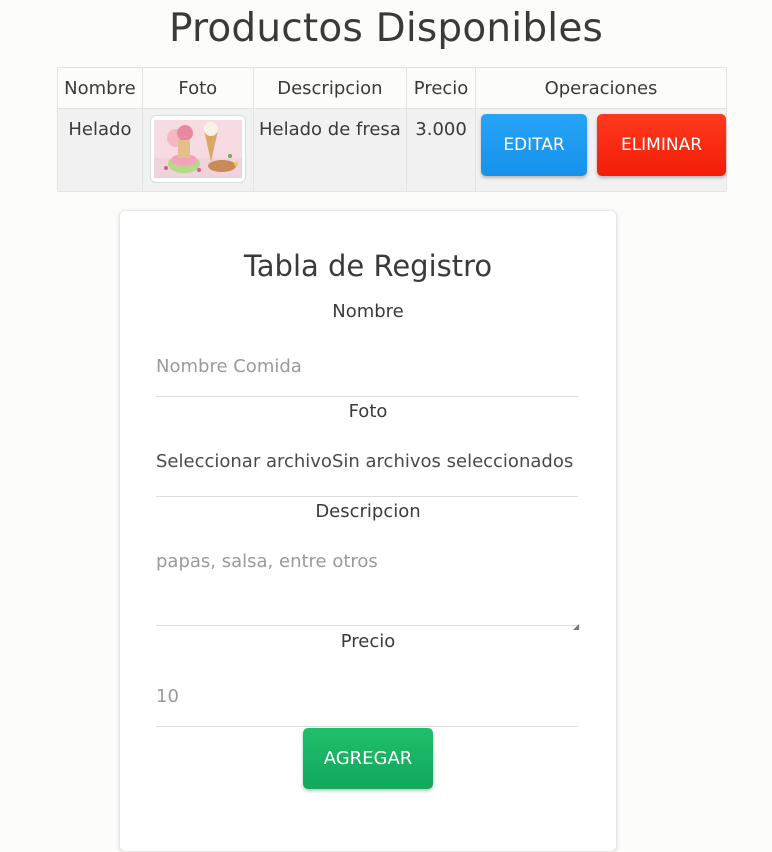  What do you see at coordinates (441, 150) in the screenshot?
I see `cell-precio: 3.000` at bounding box center [441, 150].